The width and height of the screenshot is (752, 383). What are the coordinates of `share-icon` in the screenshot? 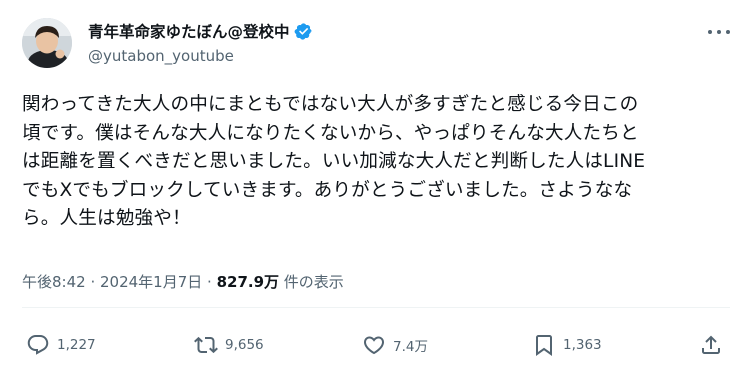 It's located at (711, 344).